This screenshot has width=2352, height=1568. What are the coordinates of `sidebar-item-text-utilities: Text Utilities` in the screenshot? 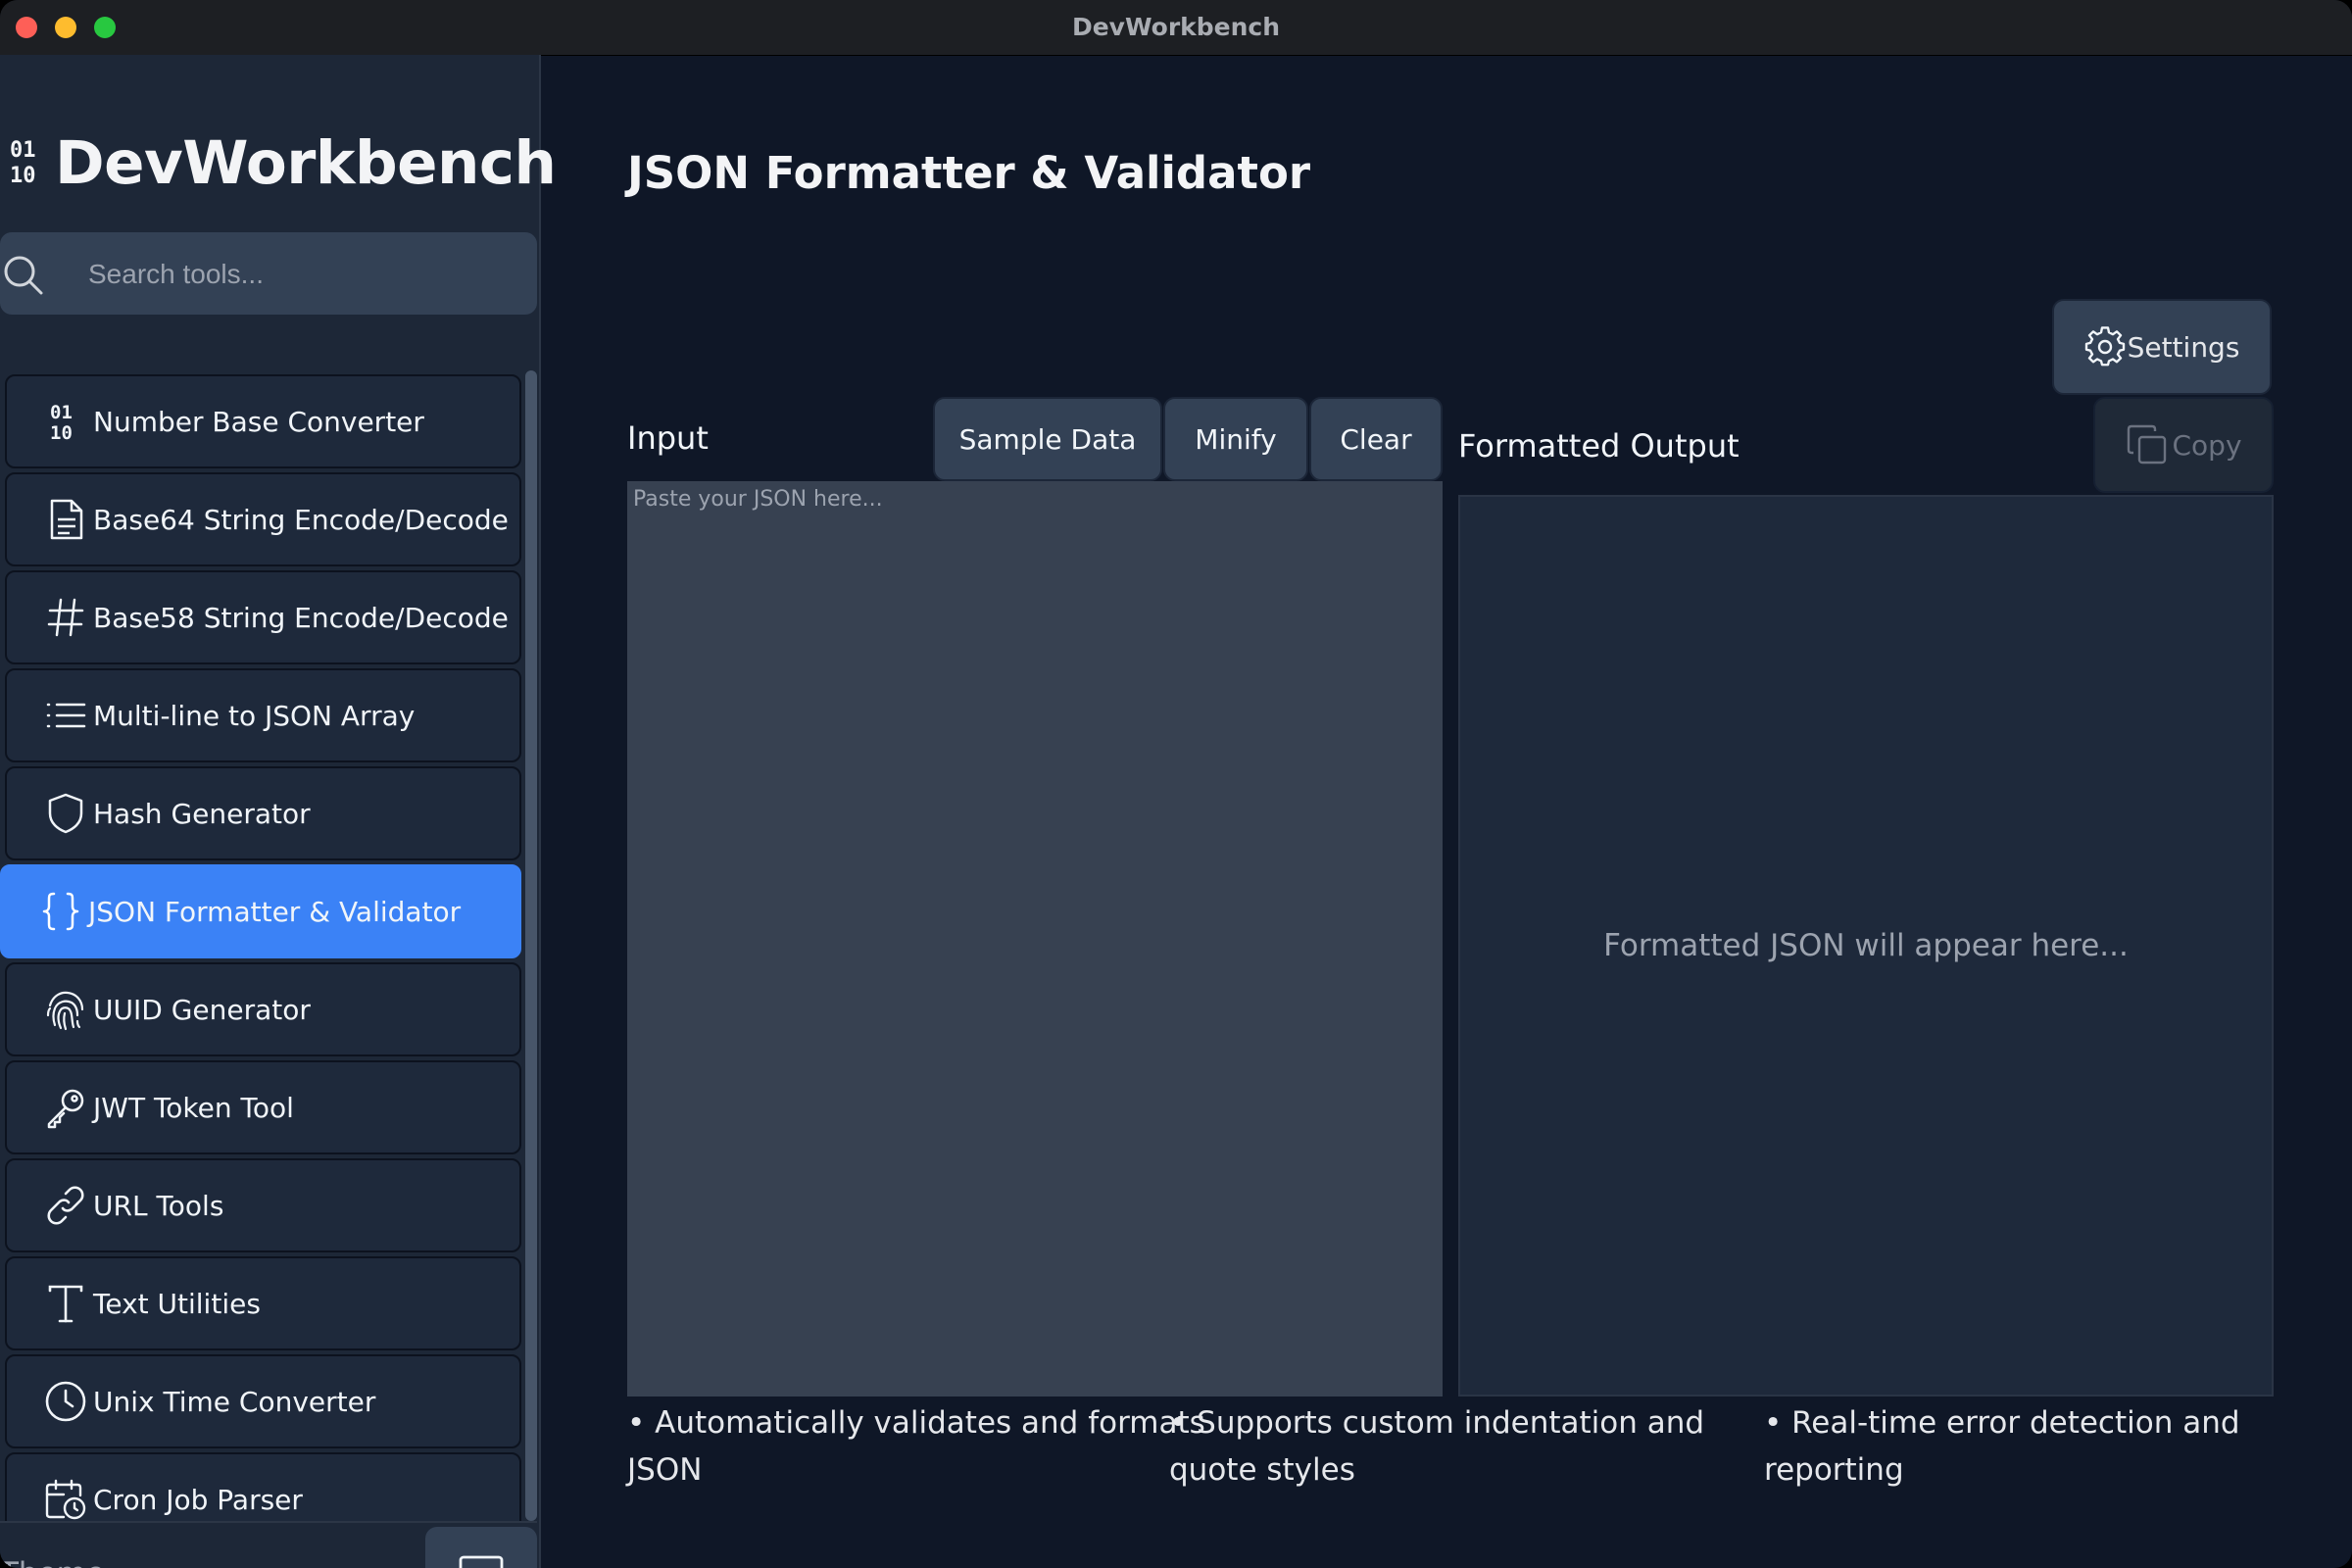 It's located at (263, 1303).